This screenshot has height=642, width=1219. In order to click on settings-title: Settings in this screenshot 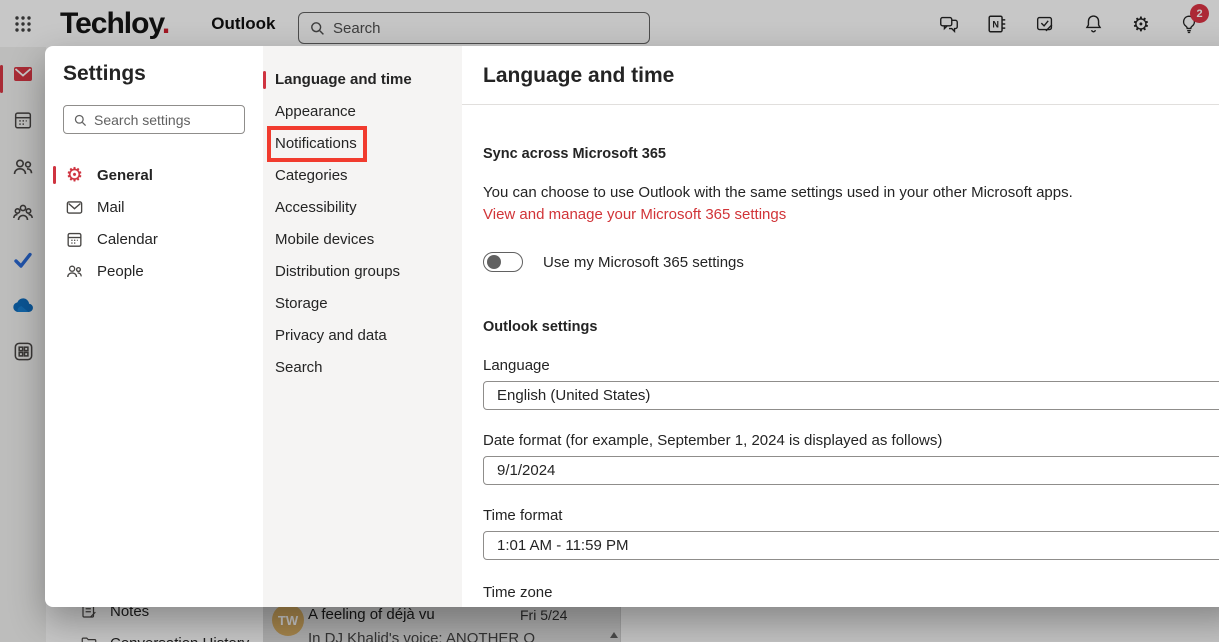, I will do `click(104, 73)`.